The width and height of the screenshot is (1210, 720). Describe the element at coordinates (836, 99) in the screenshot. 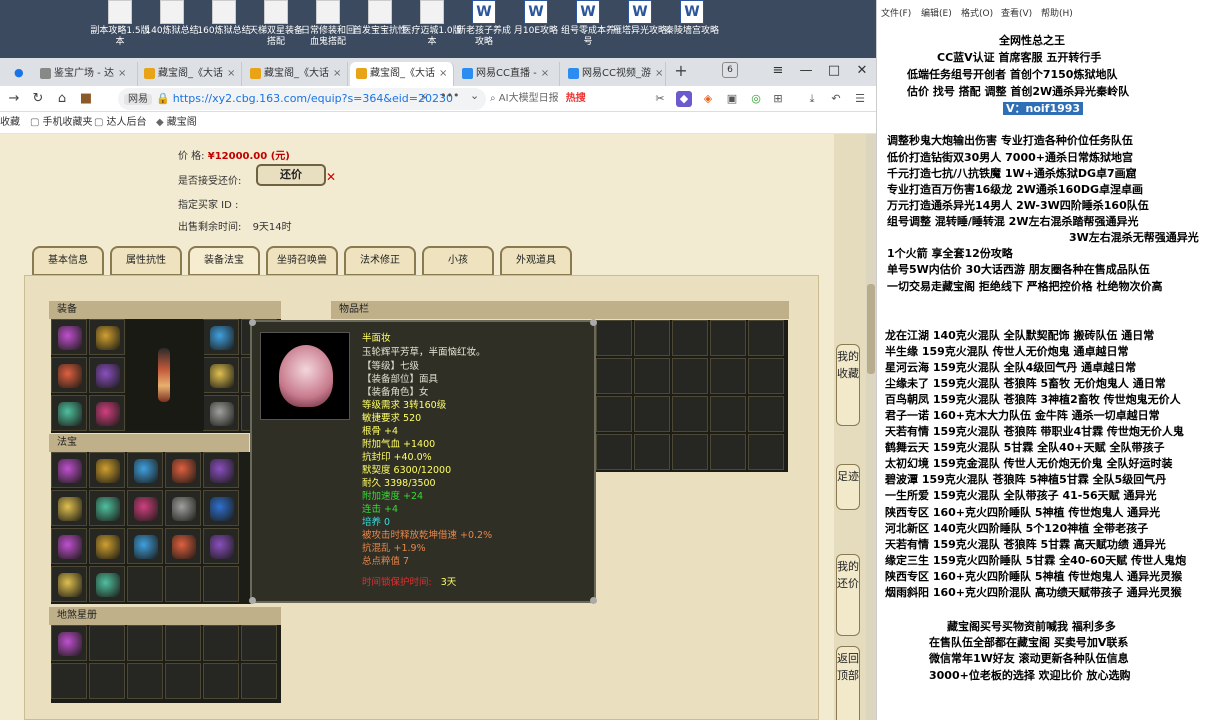

I see `undo-icon: ↶` at that location.